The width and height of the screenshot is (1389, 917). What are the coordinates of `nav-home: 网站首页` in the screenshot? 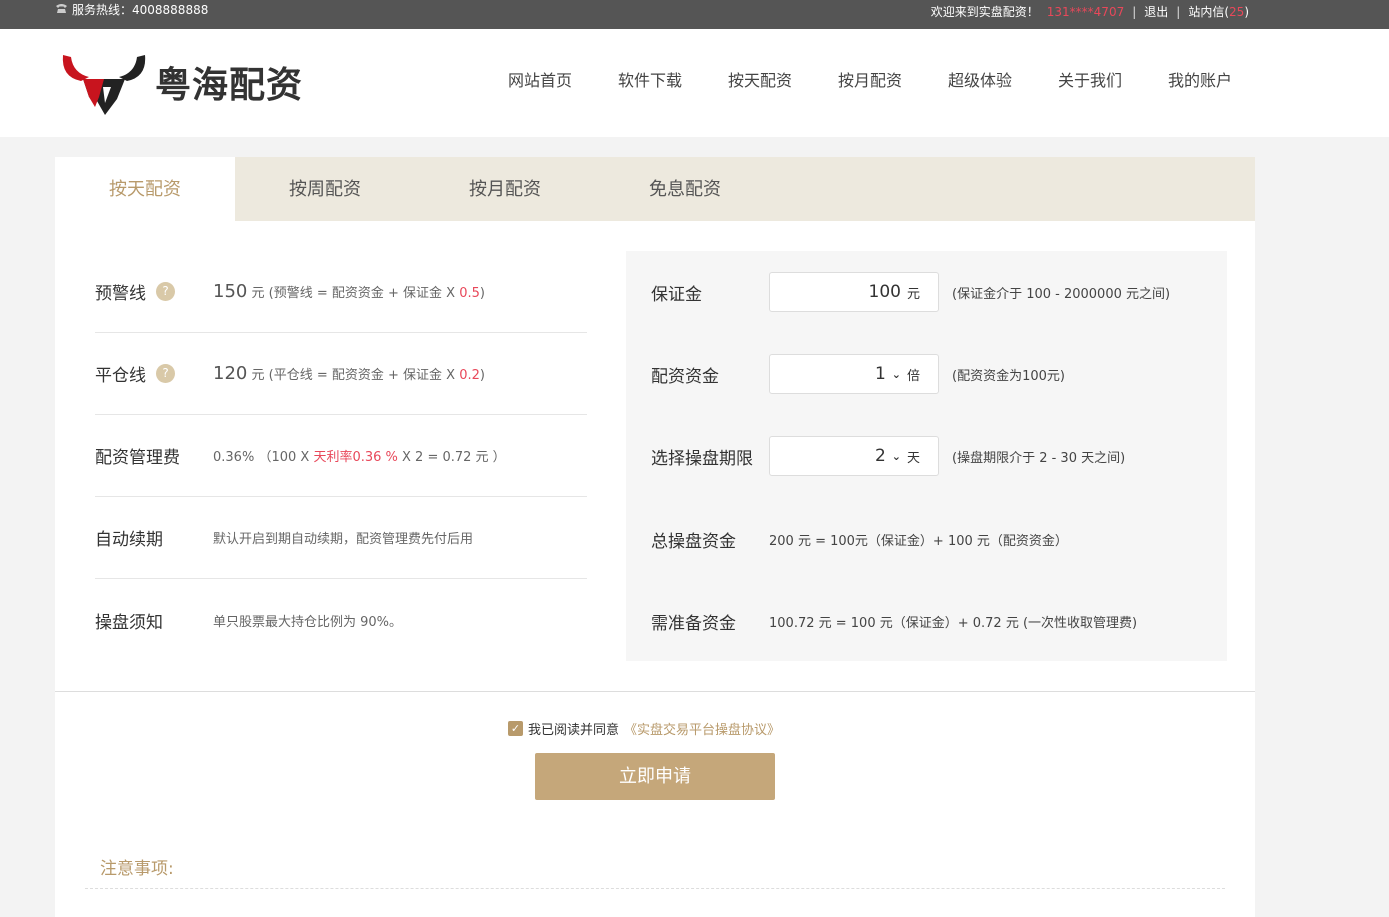 It's located at (540, 79).